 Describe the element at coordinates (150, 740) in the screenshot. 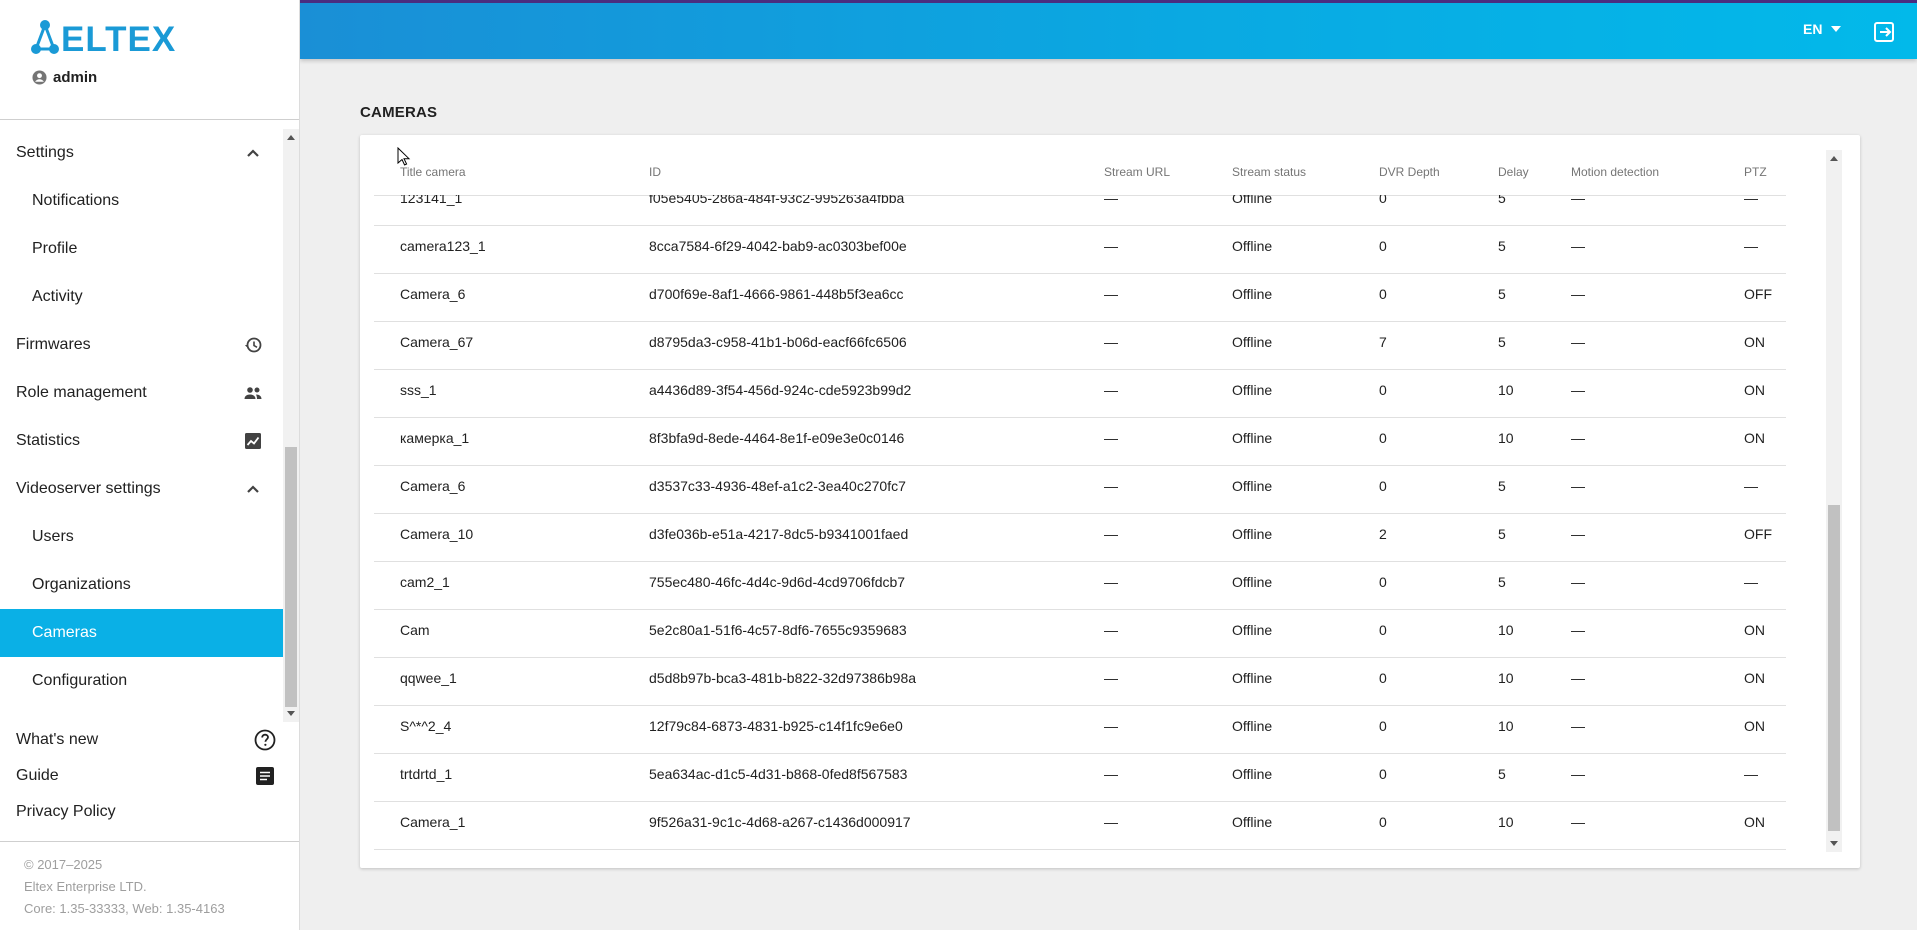

I see `whats-new-link: What's new` at that location.